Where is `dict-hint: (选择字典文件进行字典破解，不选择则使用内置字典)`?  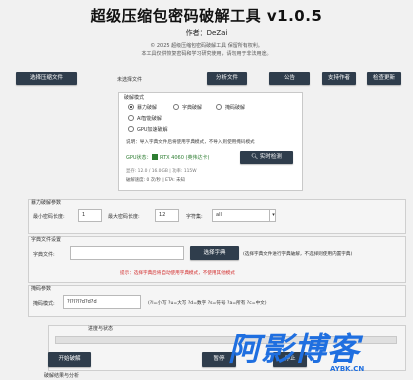
dict-hint: (选择字典文件进行字典破解，不选择则使用内置字典) is located at coordinates (298, 254).